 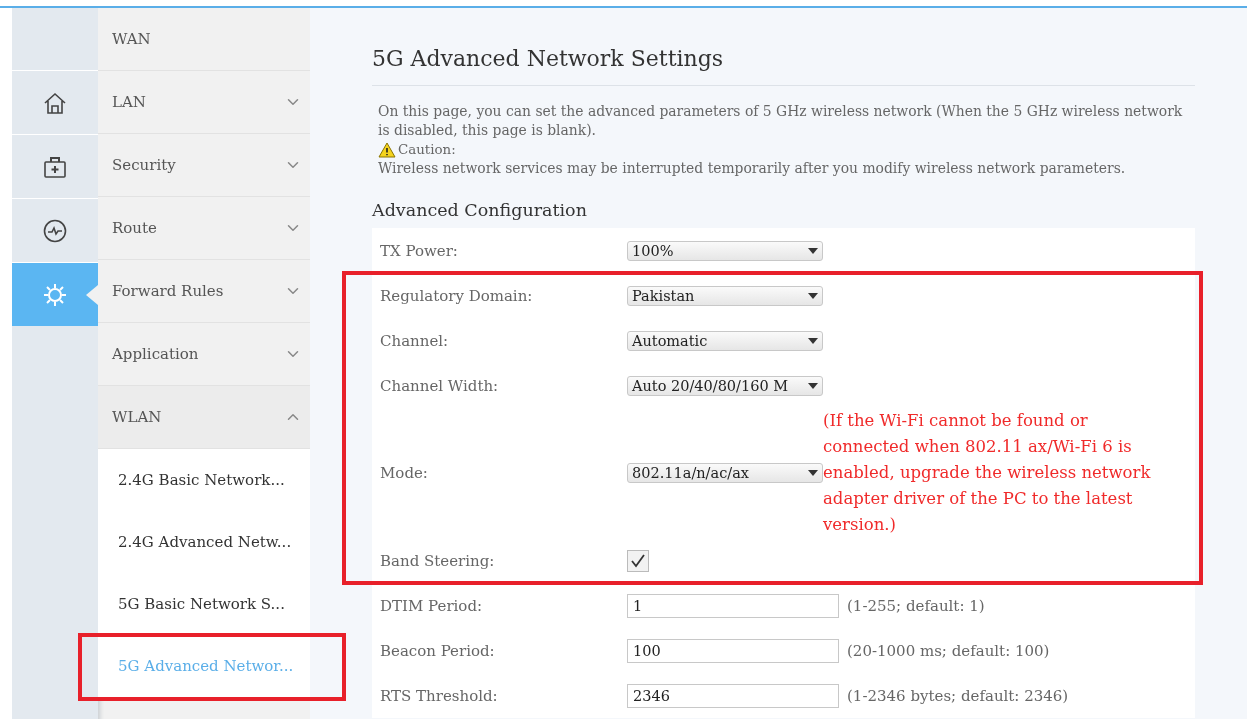 I want to click on dropdown: Pakistan, so click(x=725, y=295).